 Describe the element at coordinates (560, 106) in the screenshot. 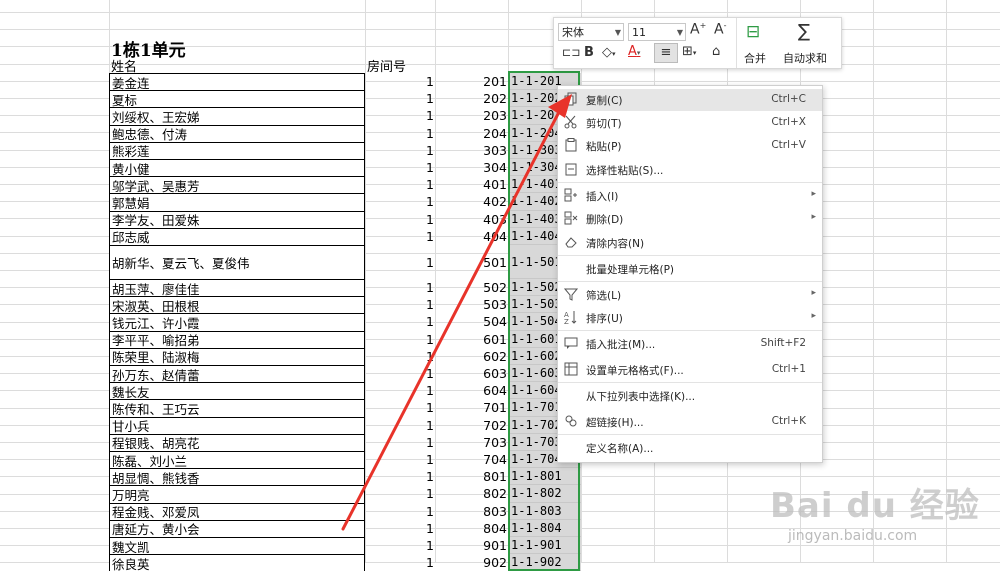

I see `arrow-head` at that location.